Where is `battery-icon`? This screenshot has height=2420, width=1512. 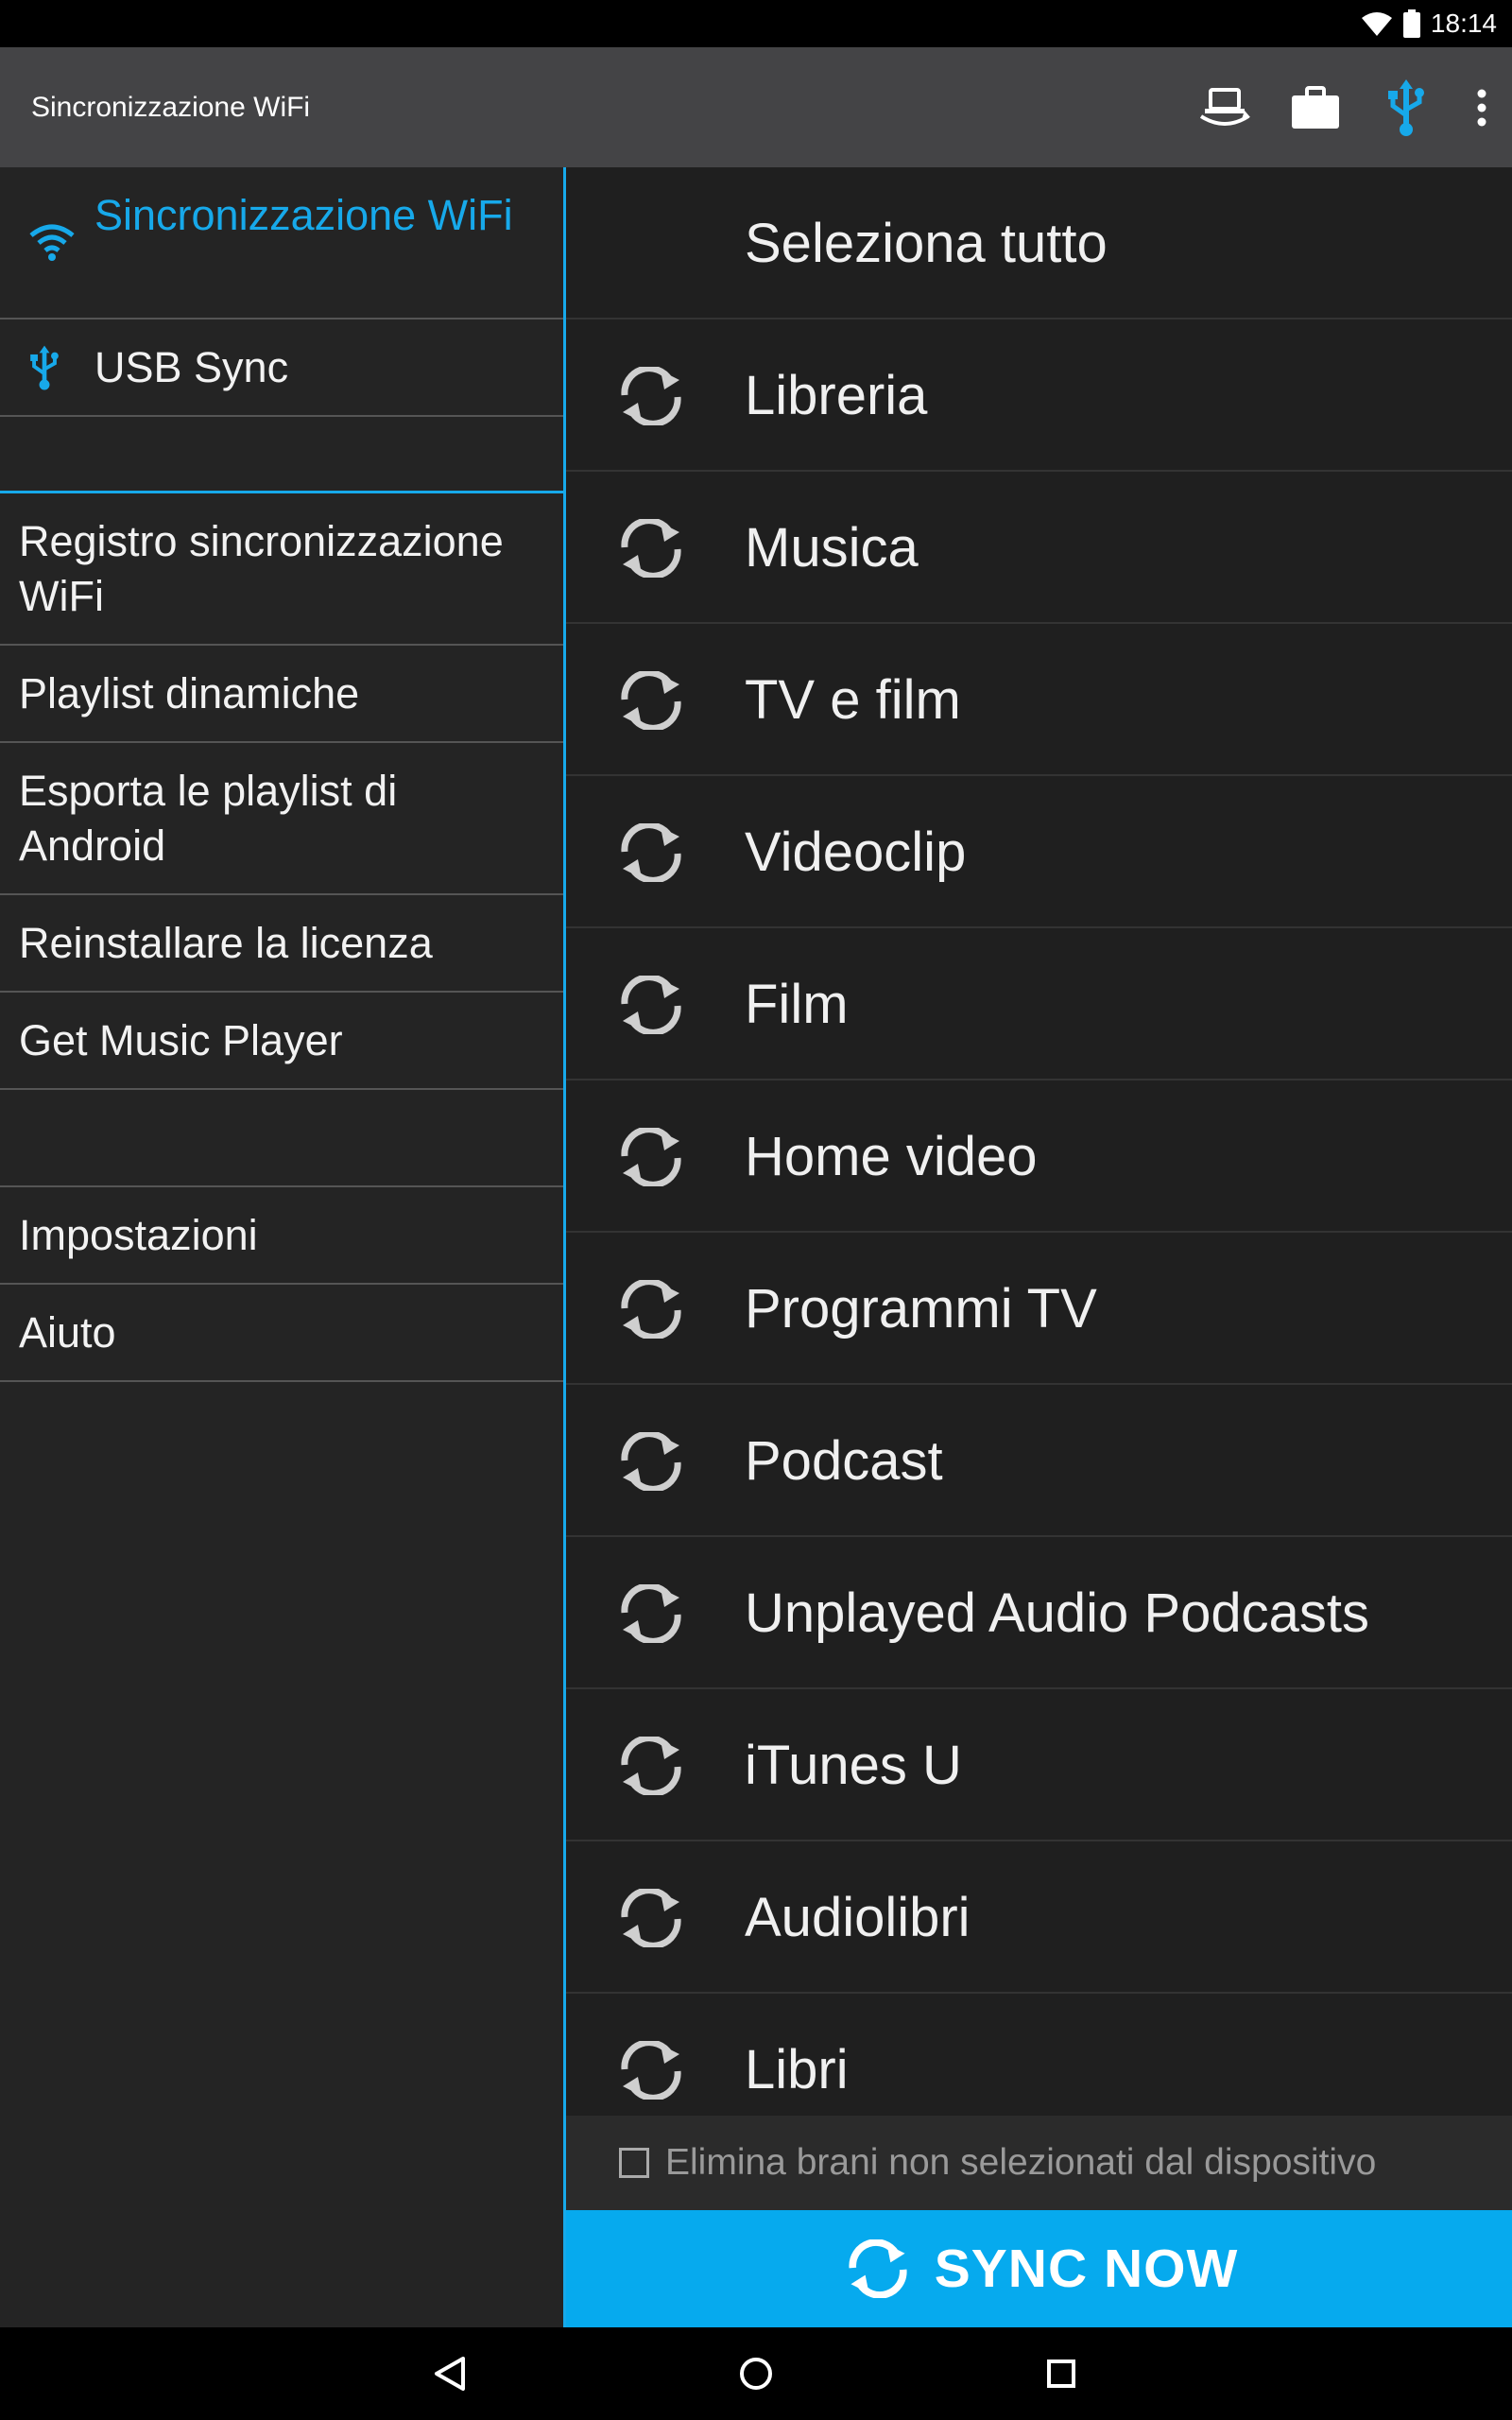 battery-icon is located at coordinates (1411, 24).